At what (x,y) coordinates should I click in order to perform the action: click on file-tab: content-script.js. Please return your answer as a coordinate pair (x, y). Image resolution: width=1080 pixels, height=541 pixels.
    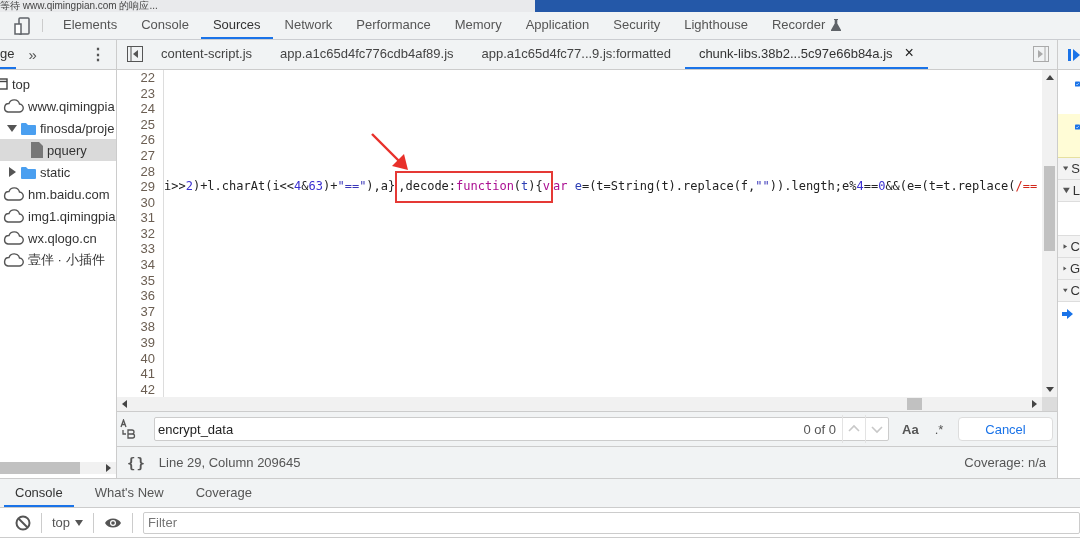
    Looking at the image, I should click on (207, 54).